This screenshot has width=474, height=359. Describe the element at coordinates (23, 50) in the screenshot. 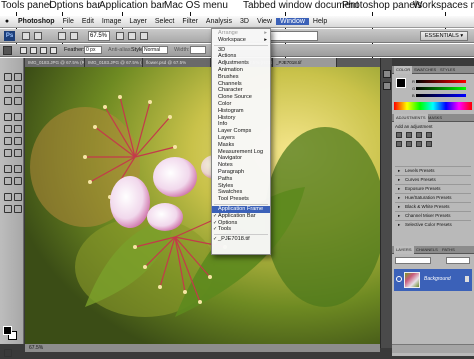

I see `new-selection-icon` at that location.